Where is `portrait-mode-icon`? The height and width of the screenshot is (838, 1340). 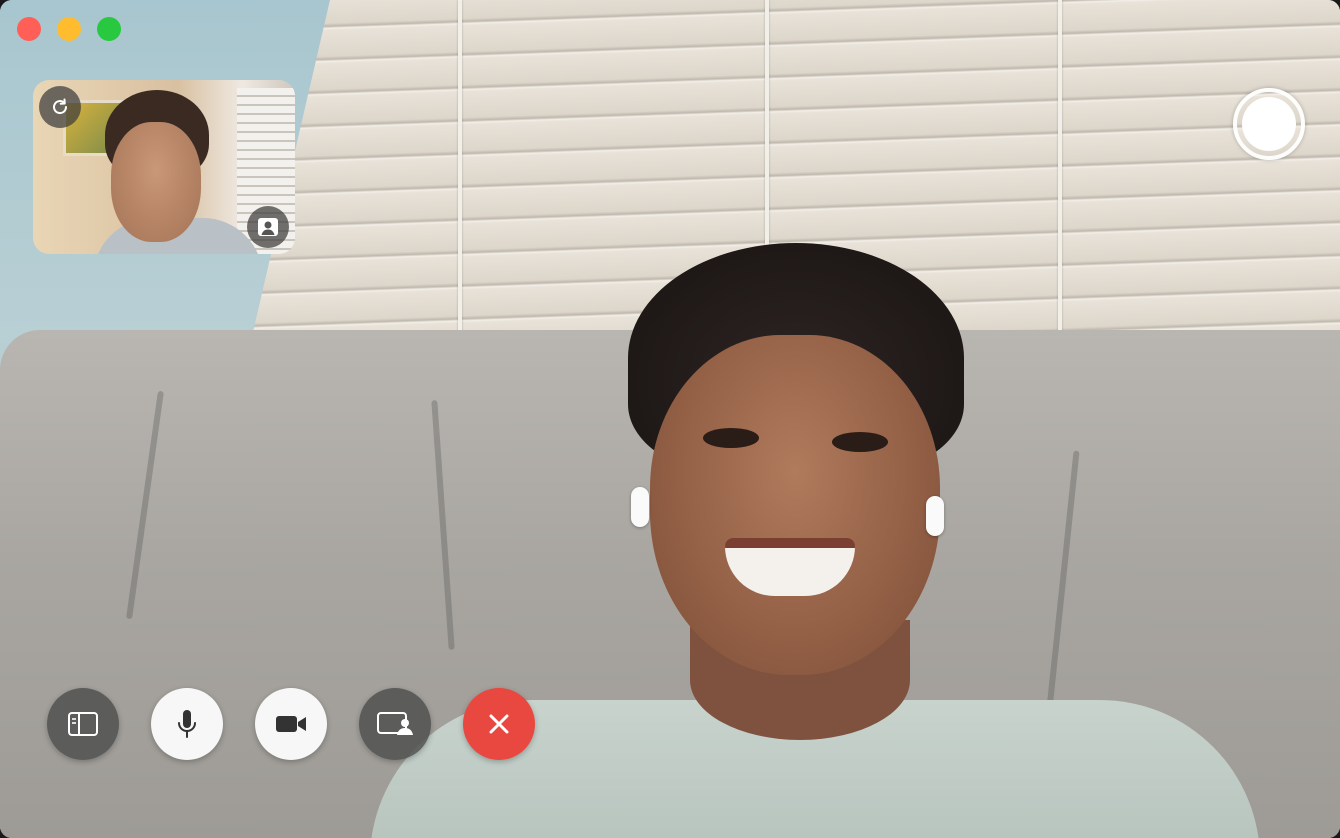
portrait-mode-icon is located at coordinates (268, 227).